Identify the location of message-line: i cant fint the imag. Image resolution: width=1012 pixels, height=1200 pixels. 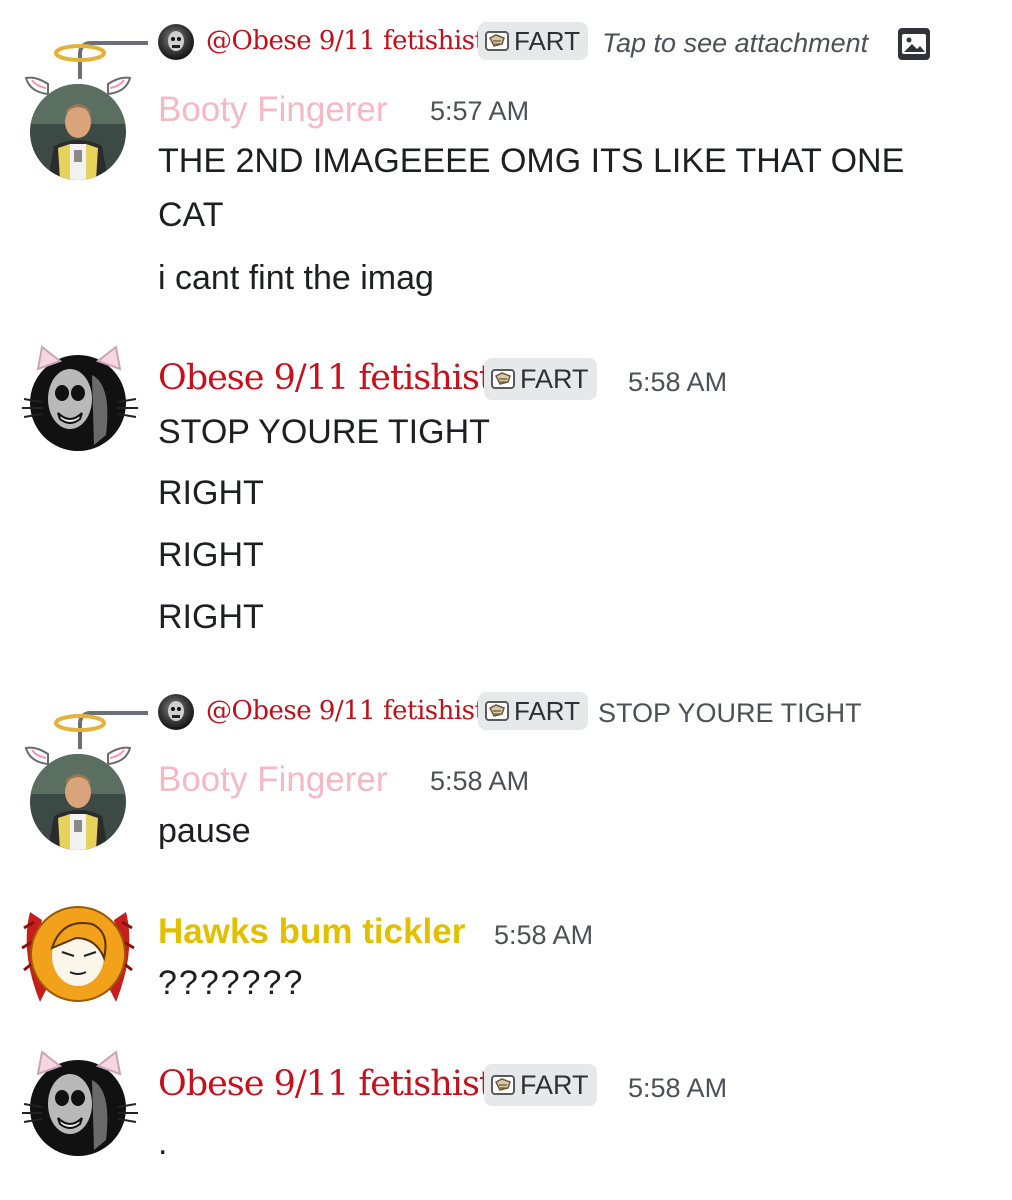
(296, 278).